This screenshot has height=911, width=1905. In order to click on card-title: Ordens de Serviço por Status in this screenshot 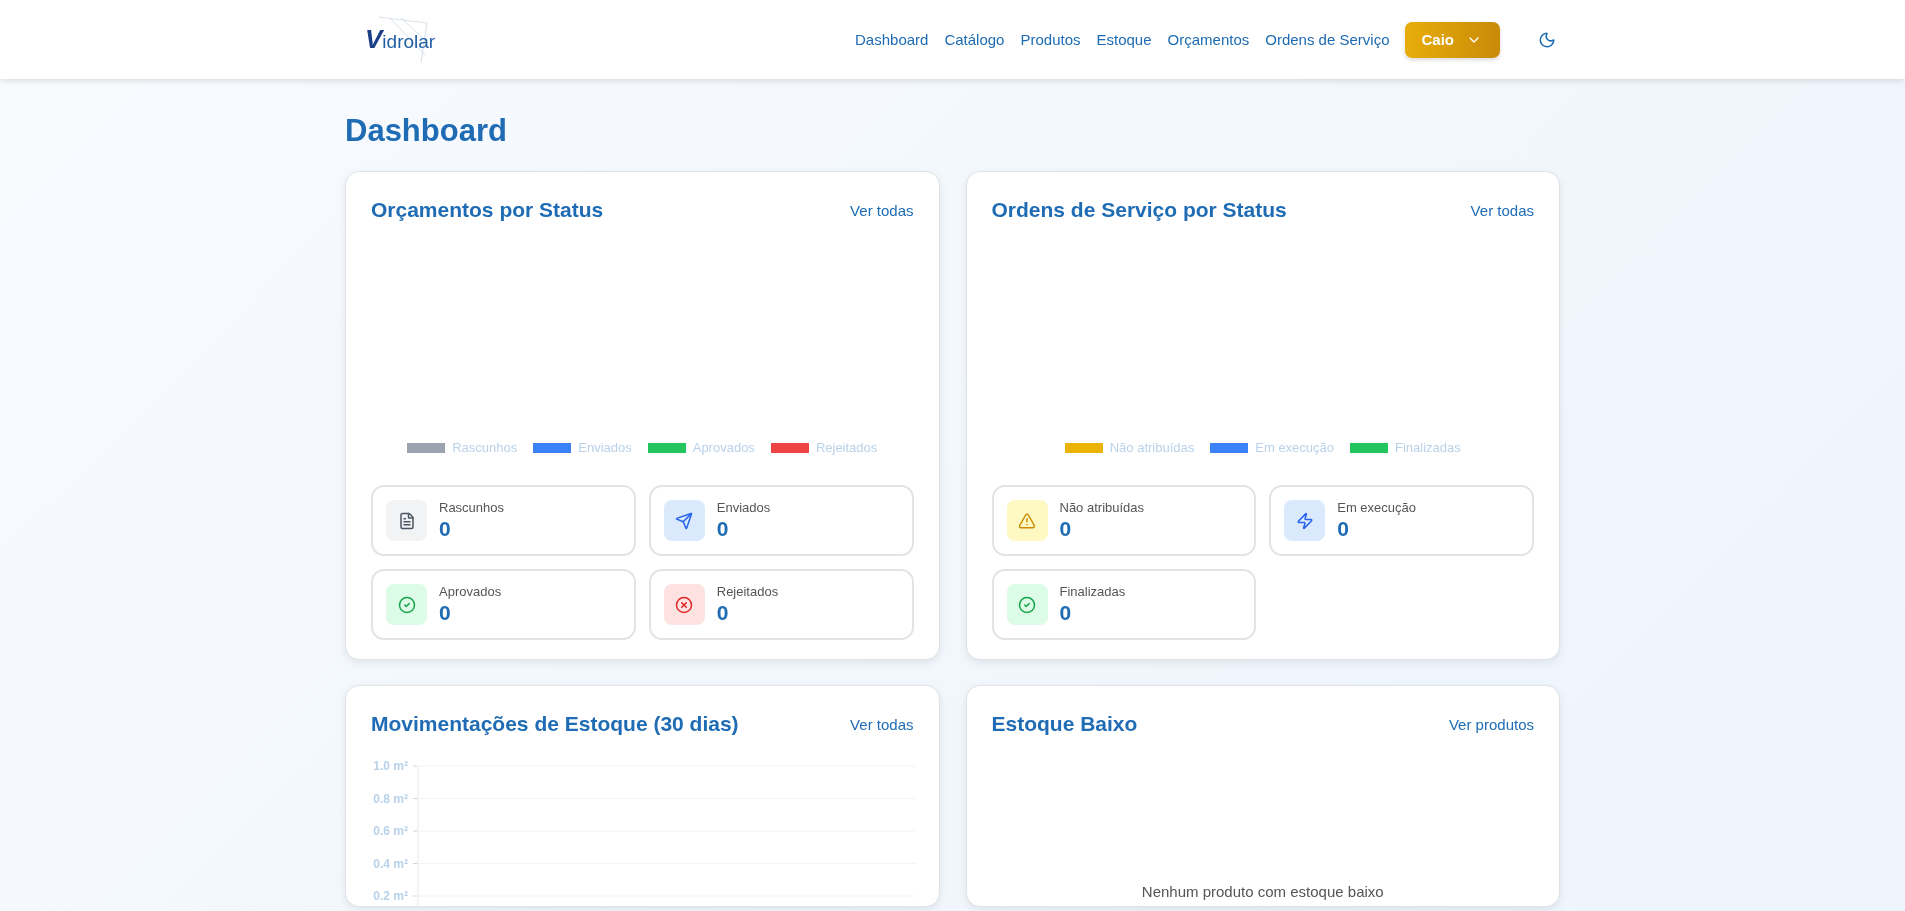, I will do `click(1139, 210)`.